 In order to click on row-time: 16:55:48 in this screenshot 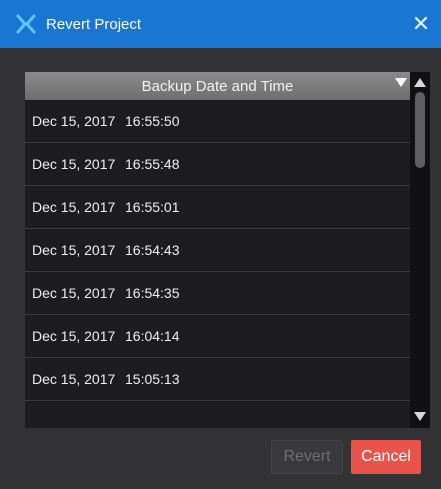, I will do `click(152, 164)`.